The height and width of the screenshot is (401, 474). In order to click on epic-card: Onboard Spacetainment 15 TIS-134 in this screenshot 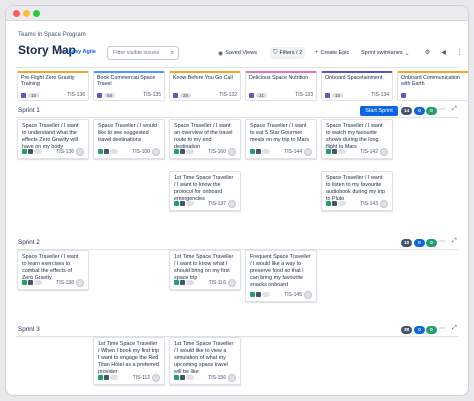, I will do `click(357, 86)`.